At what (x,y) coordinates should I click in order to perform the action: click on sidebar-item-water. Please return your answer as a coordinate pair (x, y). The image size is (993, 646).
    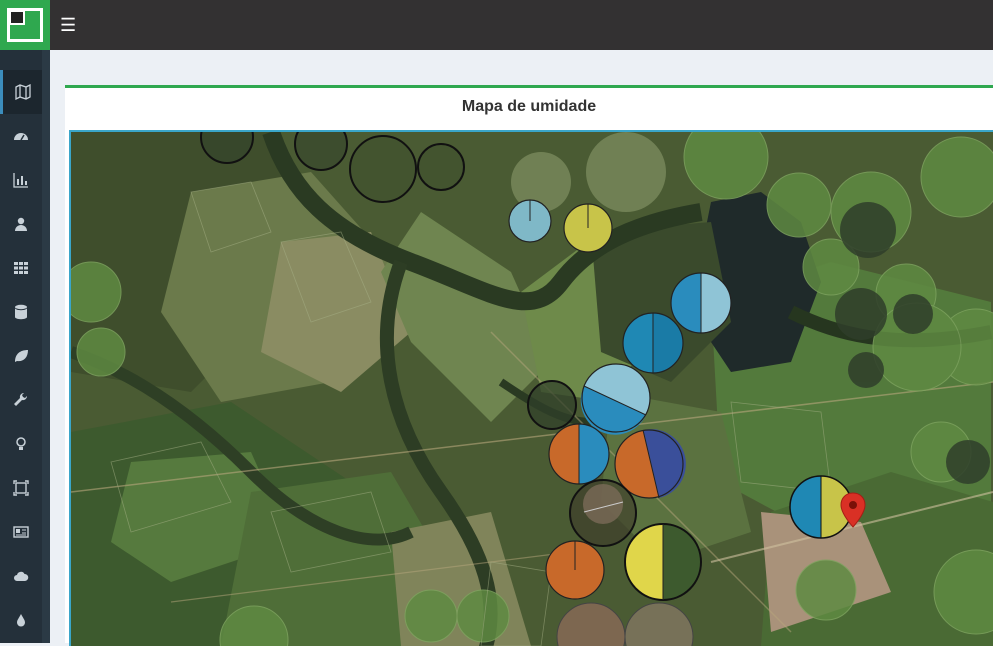
    Looking at the image, I should click on (21, 620).